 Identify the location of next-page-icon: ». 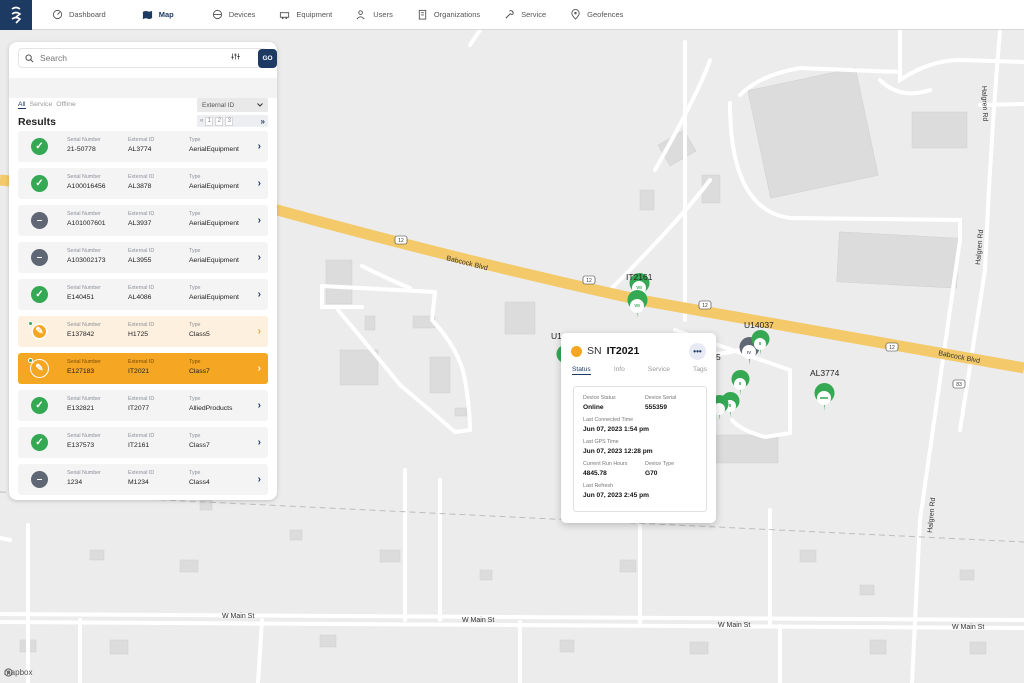
(264, 121).